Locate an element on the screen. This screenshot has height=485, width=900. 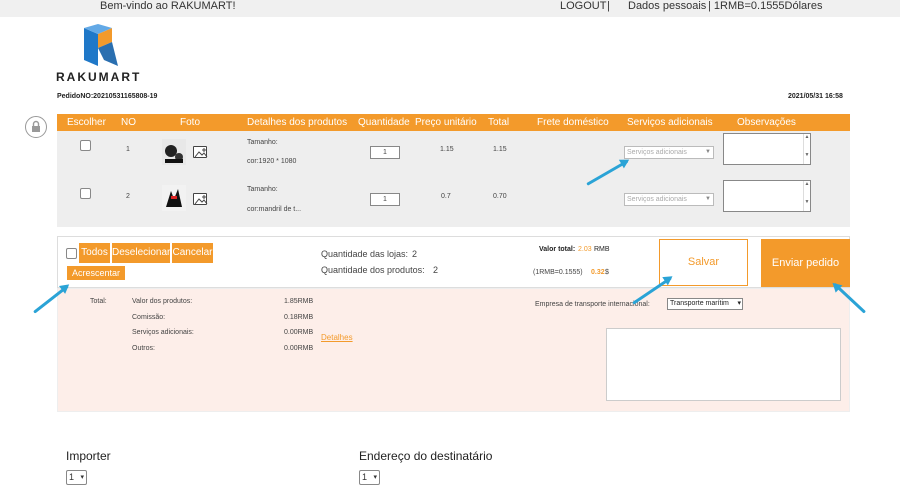
total-value-amount: 2.03 is located at coordinates (585, 249).